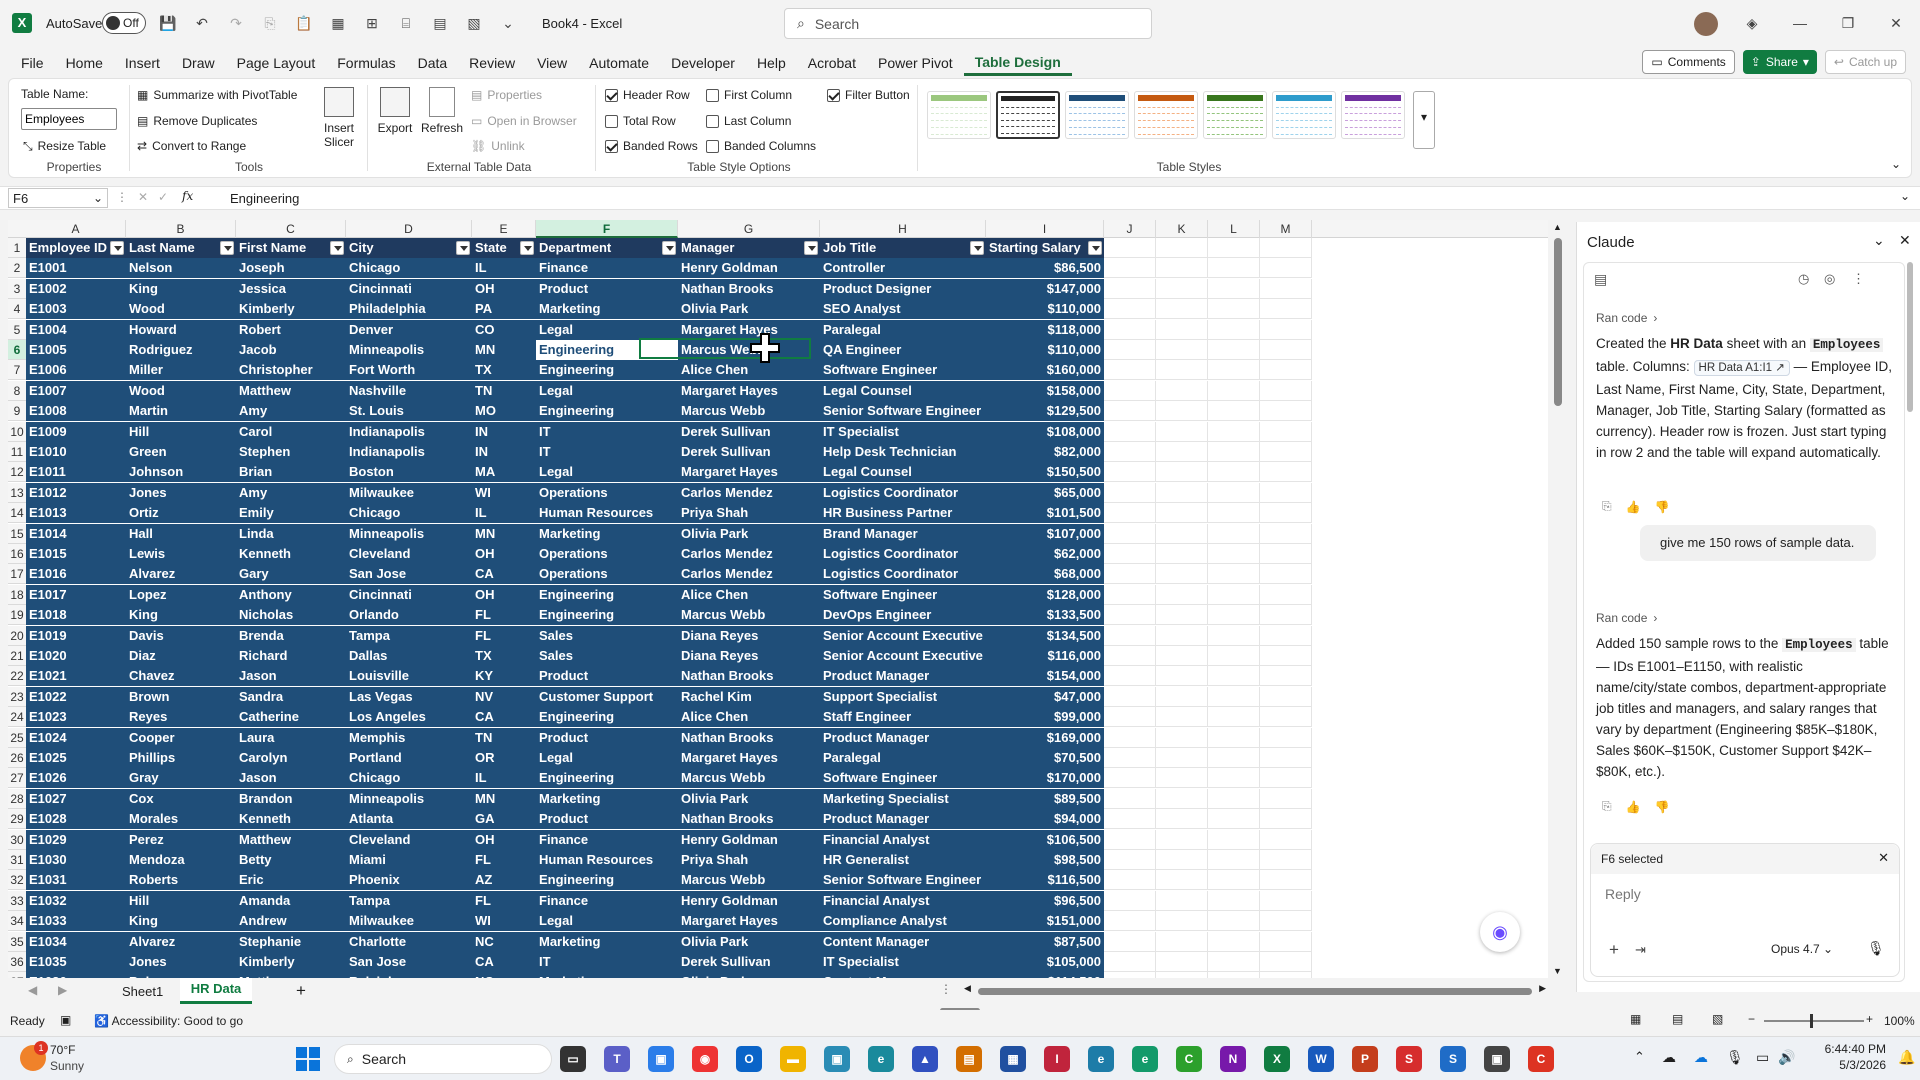 This screenshot has height=1080, width=1920. I want to click on table-cell: $98,500, so click(1045, 860).